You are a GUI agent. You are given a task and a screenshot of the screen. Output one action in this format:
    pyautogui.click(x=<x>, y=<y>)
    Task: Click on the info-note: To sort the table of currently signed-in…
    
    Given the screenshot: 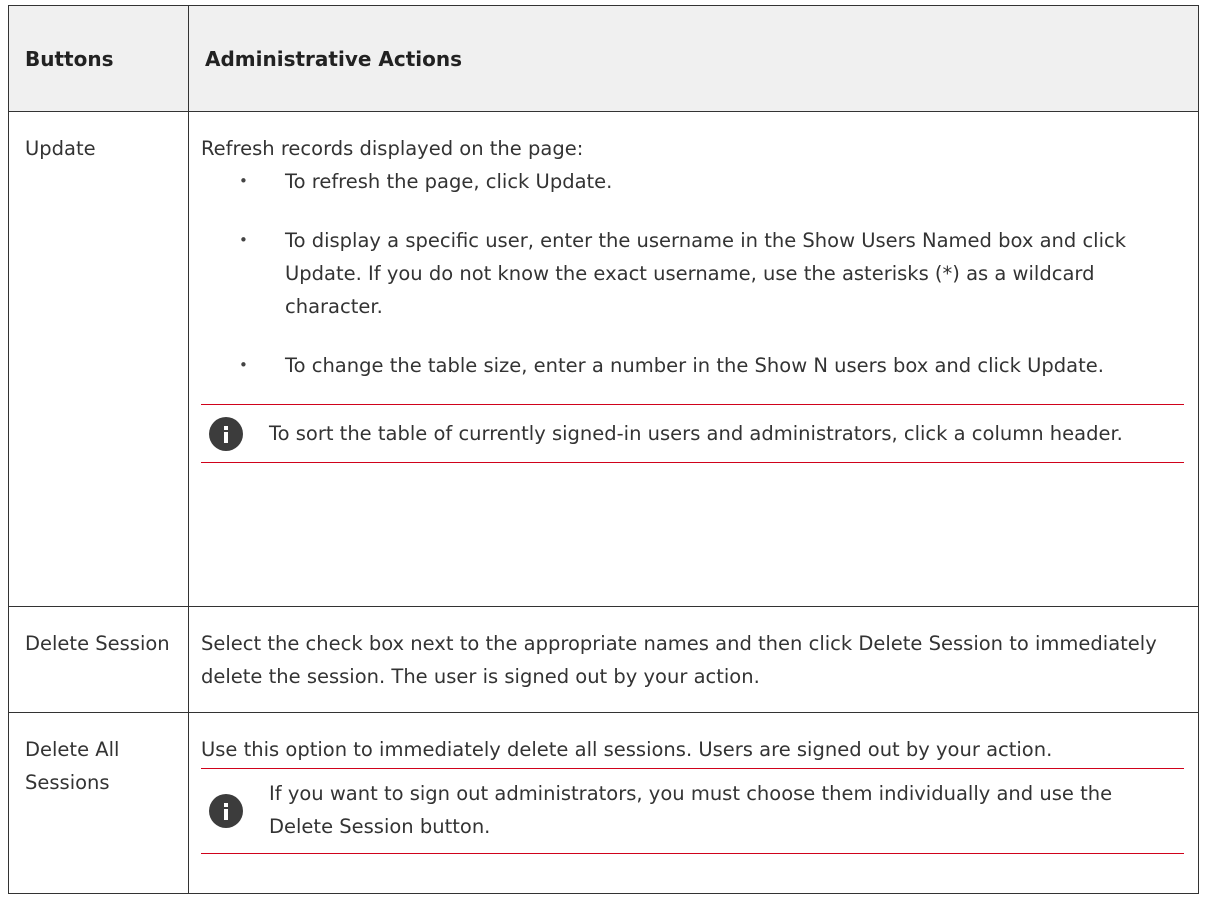 What is the action you would take?
    pyautogui.click(x=692, y=433)
    